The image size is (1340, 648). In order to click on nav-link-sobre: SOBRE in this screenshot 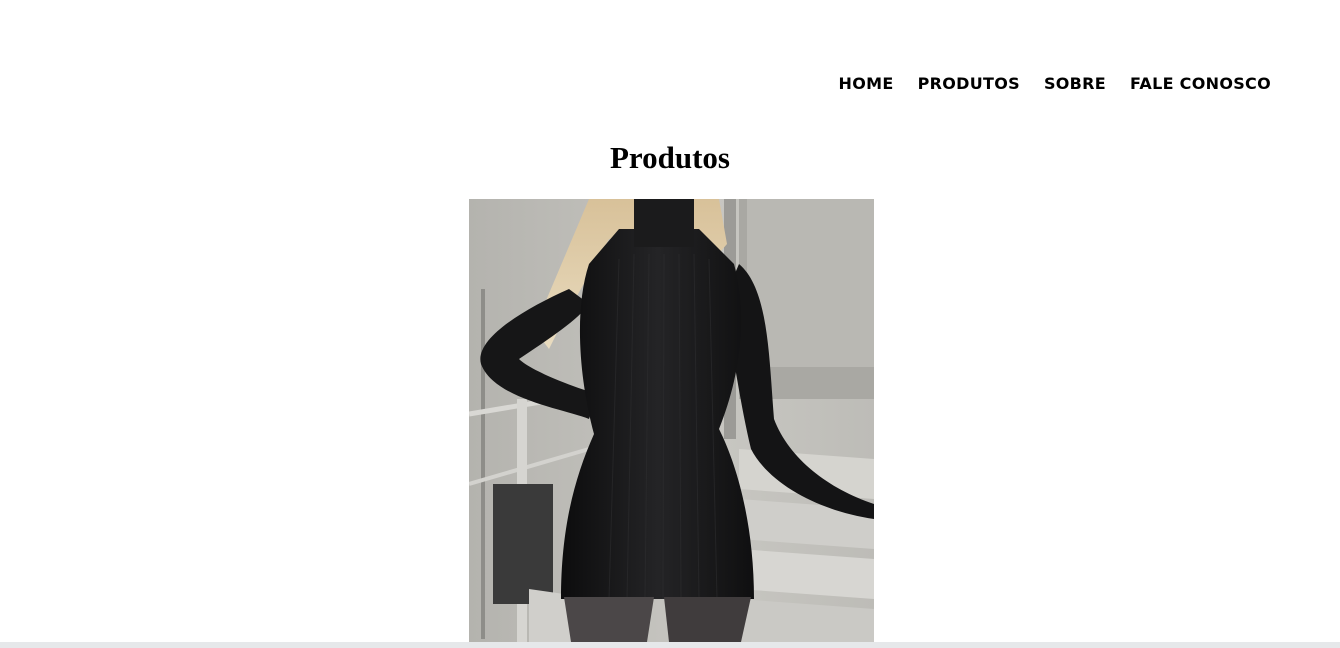, I will do `click(1075, 84)`.